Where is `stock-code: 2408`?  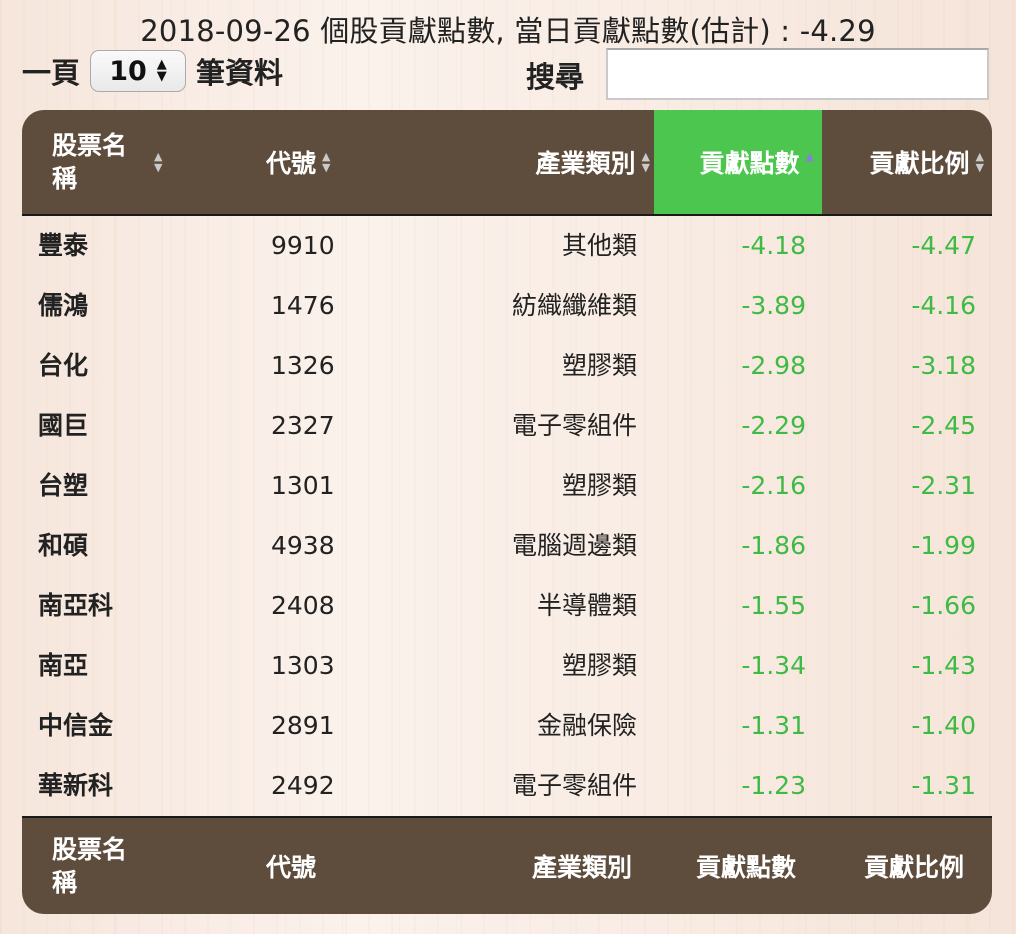 stock-code: 2408 is located at coordinates (303, 605).